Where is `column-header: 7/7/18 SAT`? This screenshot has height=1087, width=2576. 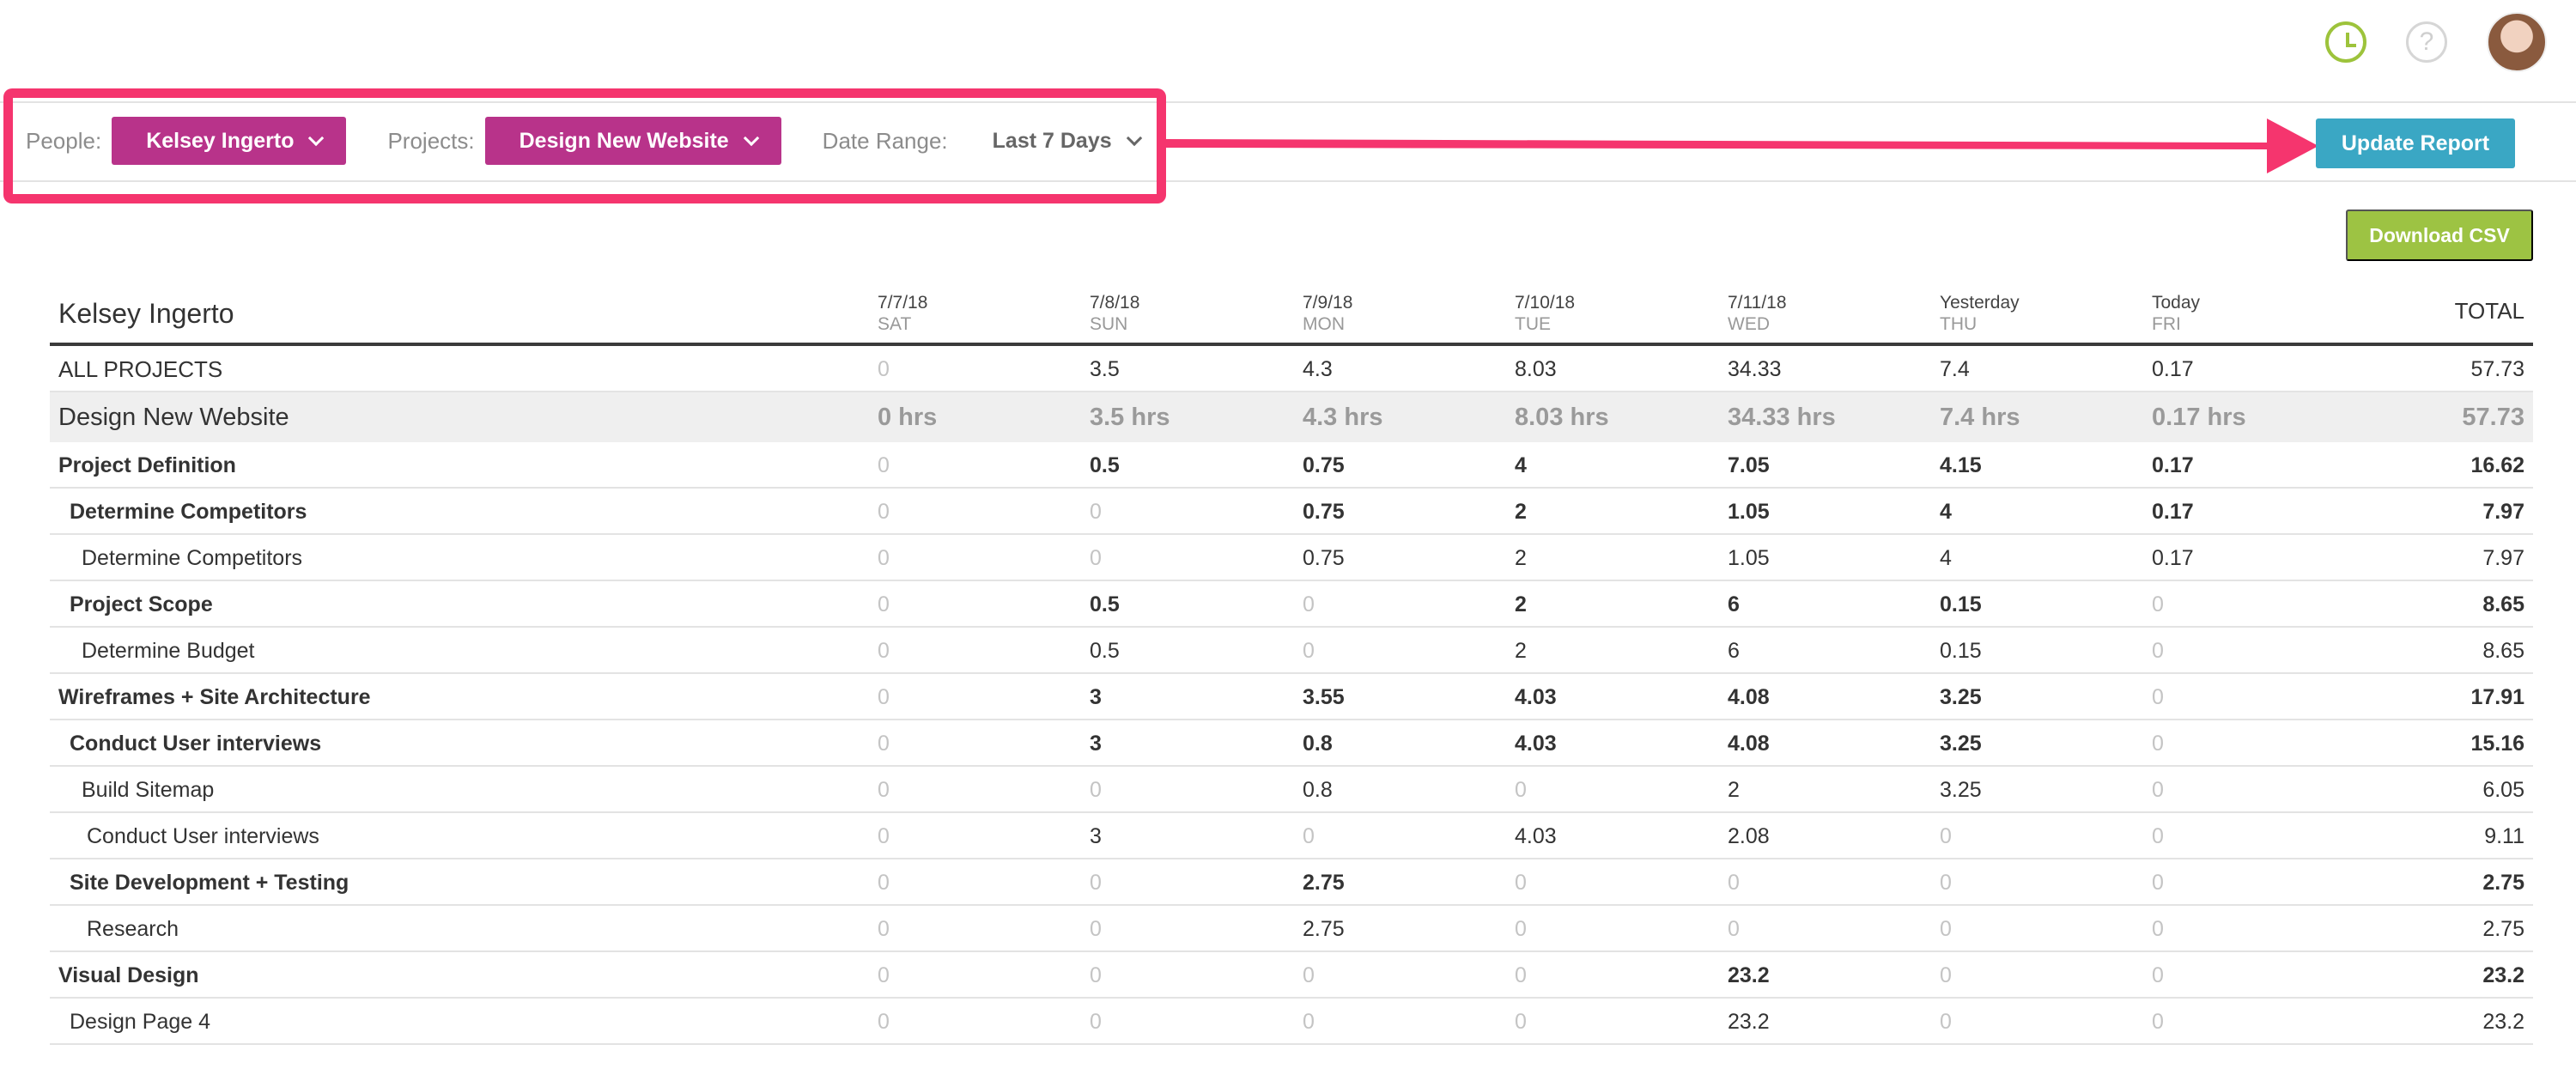
column-header: 7/7/18 SAT is located at coordinates (903, 313).